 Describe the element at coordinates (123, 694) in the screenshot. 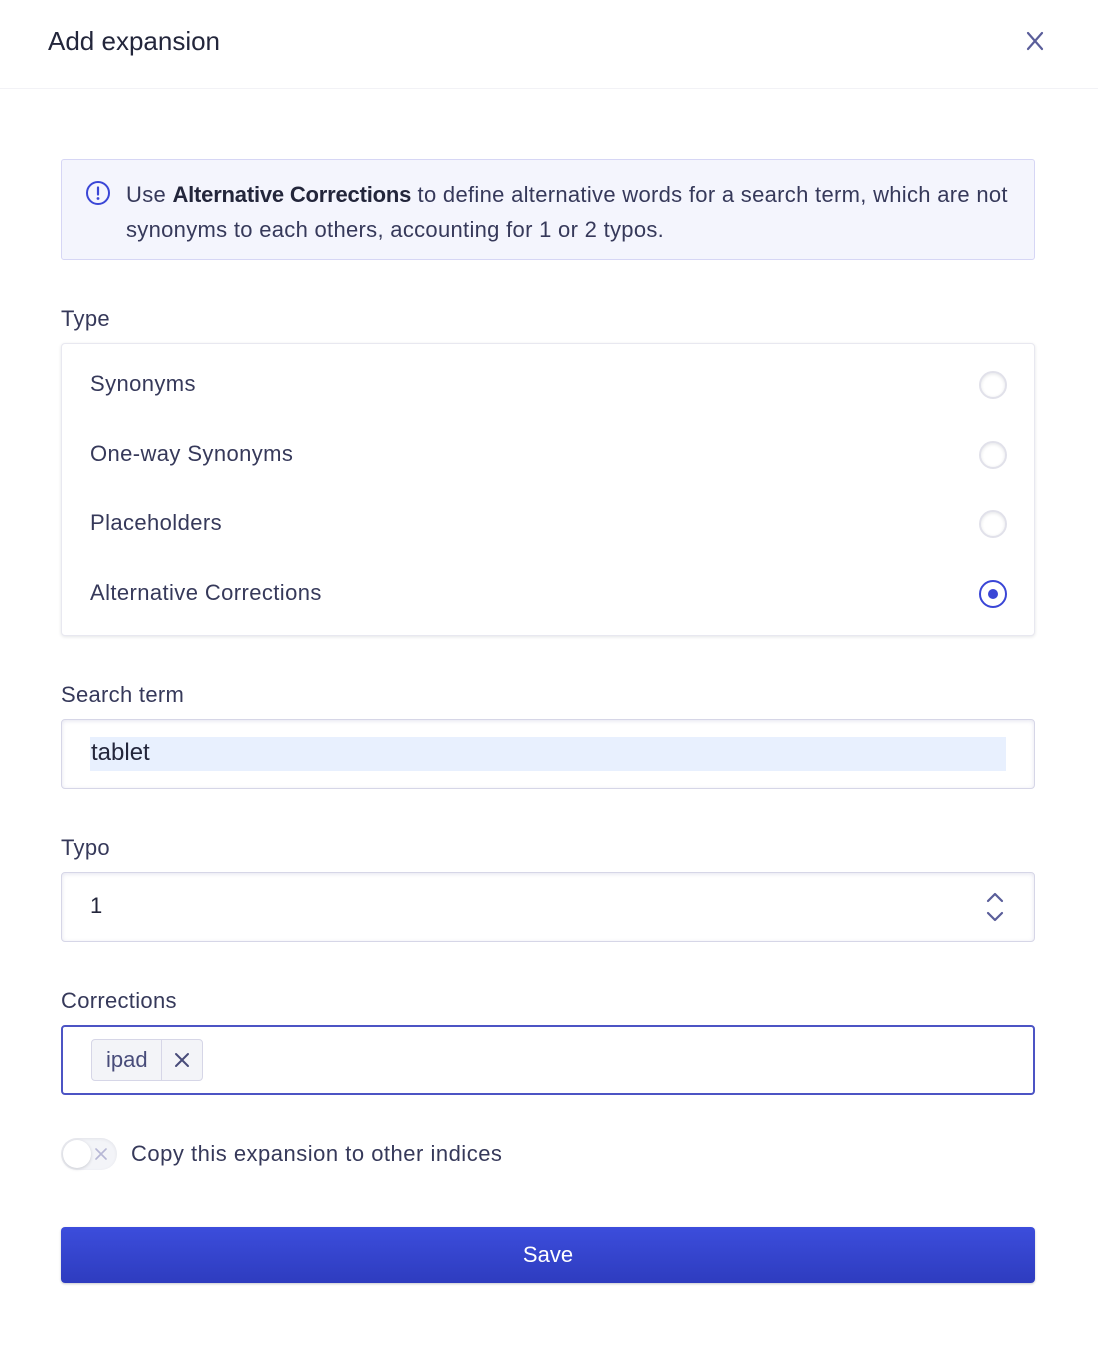

I see `search-term-label: Search term` at that location.